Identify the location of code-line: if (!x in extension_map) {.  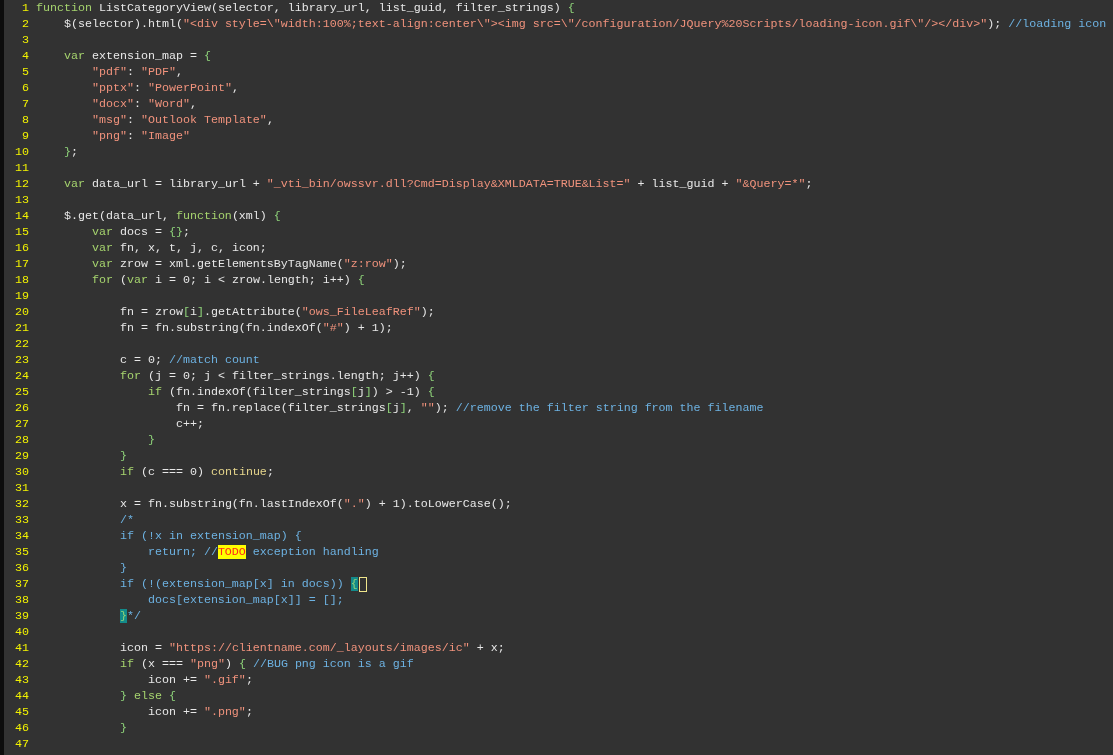
(210, 536).